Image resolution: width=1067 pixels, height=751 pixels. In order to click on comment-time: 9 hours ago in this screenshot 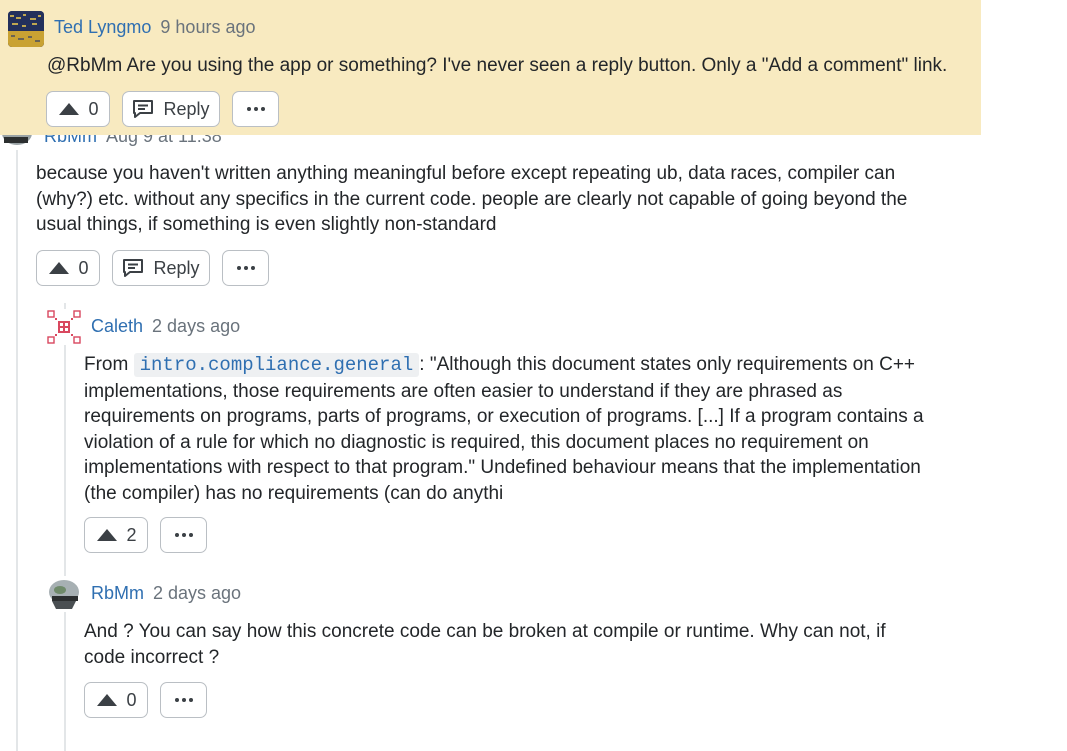, I will do `click(207, 27)`.